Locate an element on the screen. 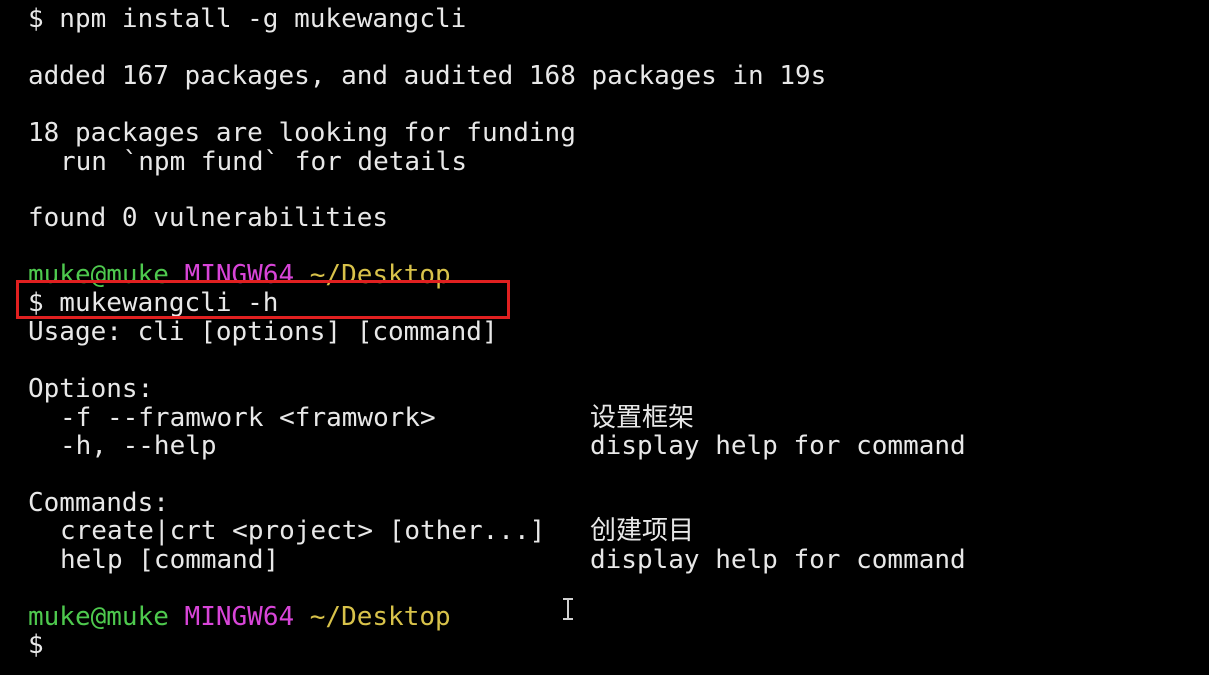 This screenshot has width=1209, height=675. command-highlight-box is located at coordinates (263, 299).